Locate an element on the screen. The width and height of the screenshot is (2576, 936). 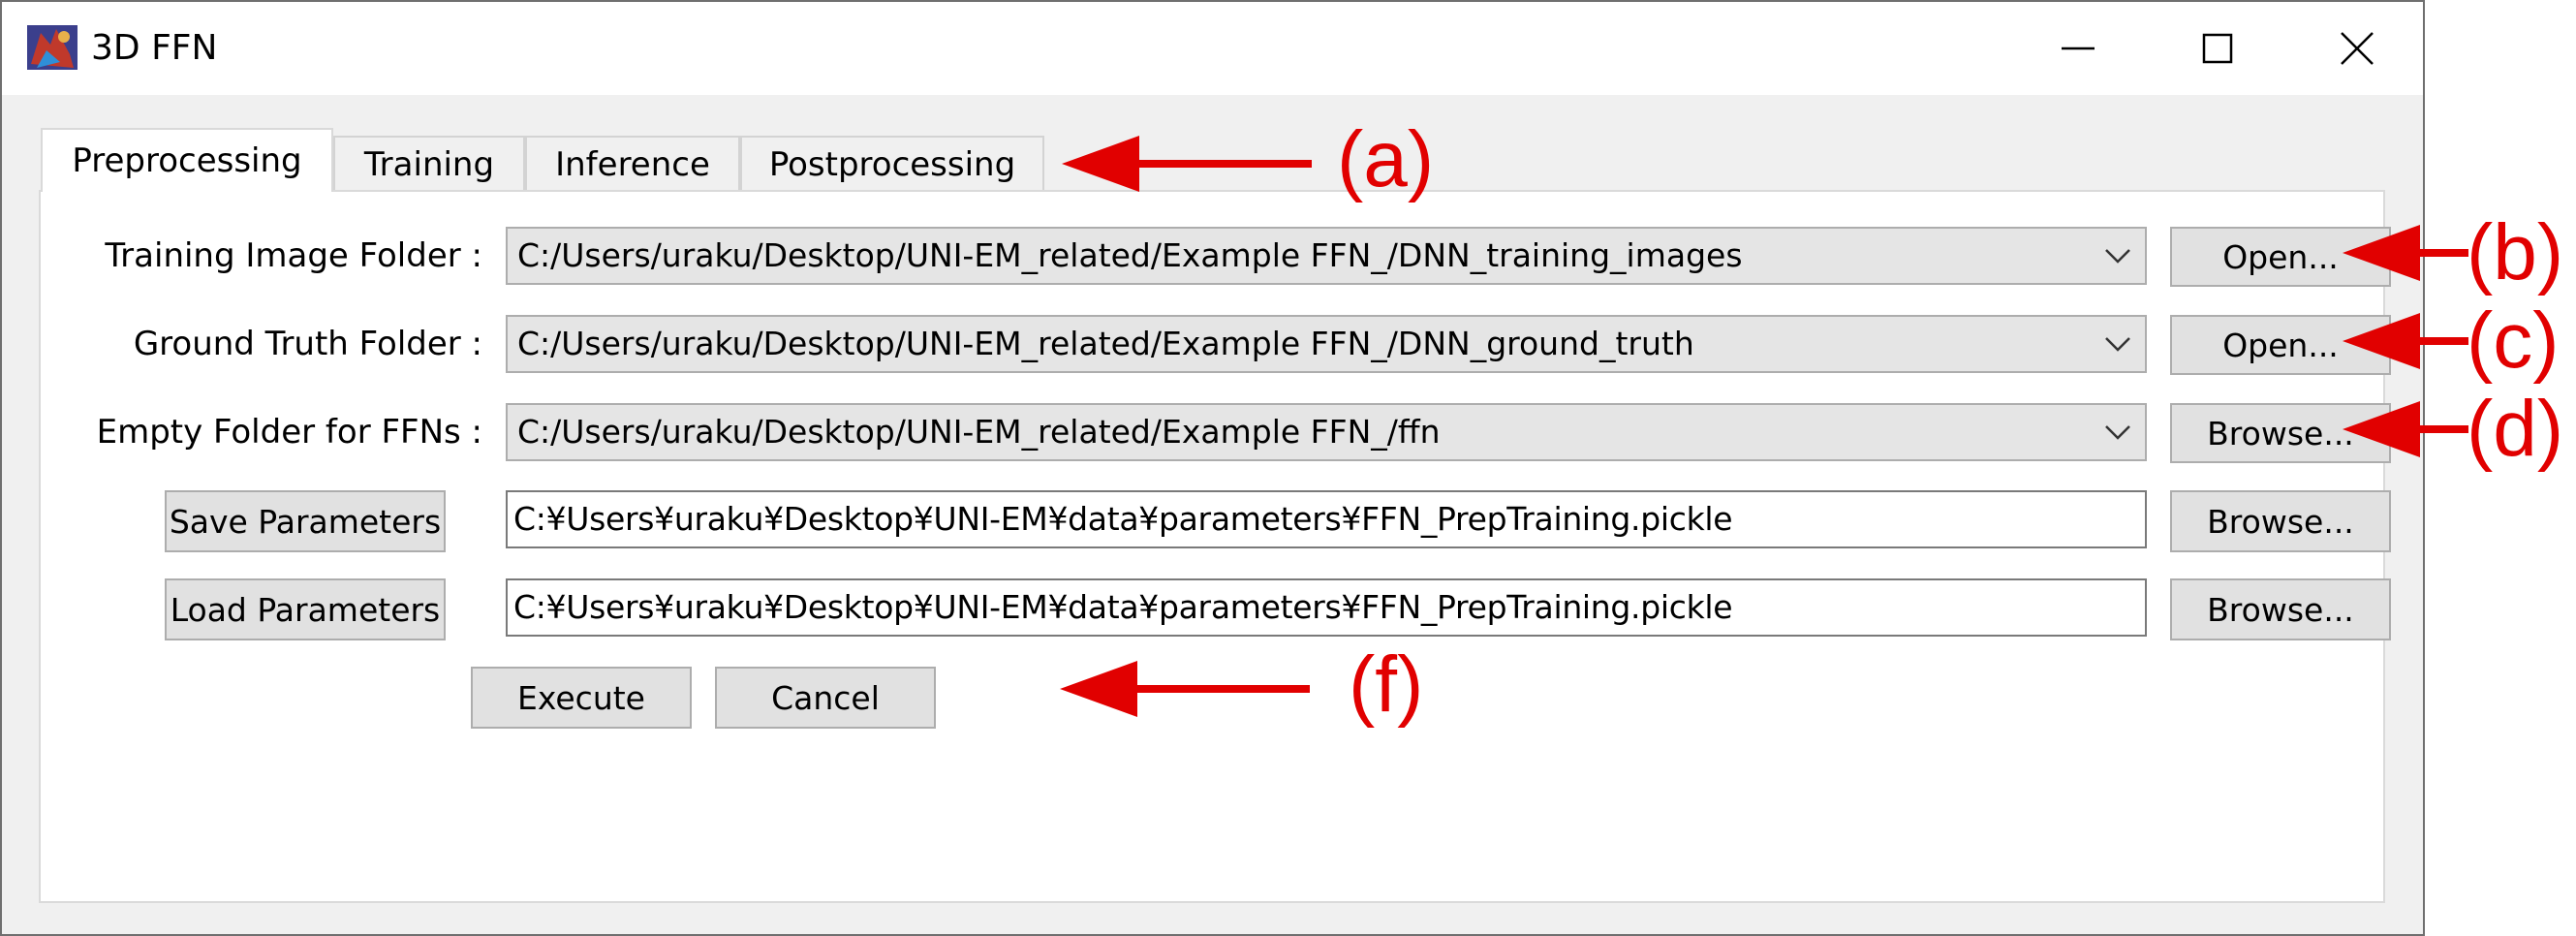
tab-inference: Inference is located at coordinates (632, 164).